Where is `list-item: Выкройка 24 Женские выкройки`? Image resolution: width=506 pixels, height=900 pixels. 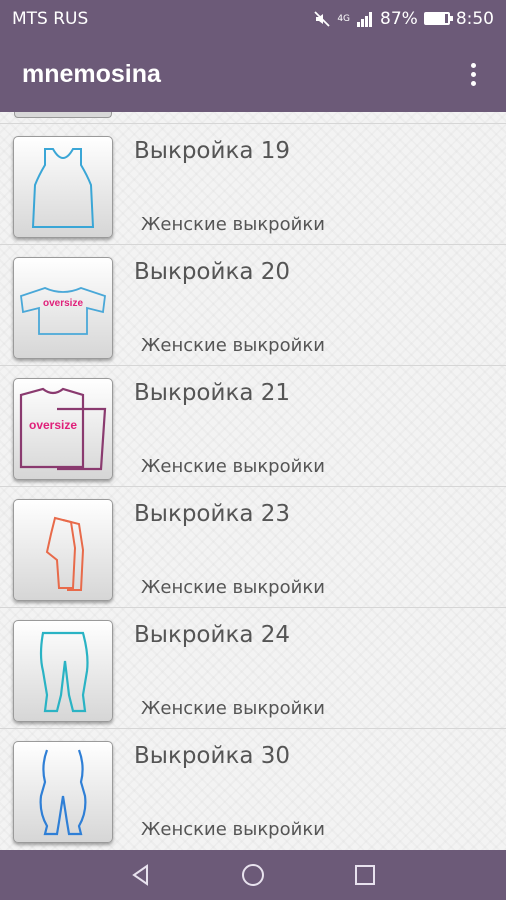
list-item: Выкройка 24 Женские выкройки is located at coordinates (253, 667).